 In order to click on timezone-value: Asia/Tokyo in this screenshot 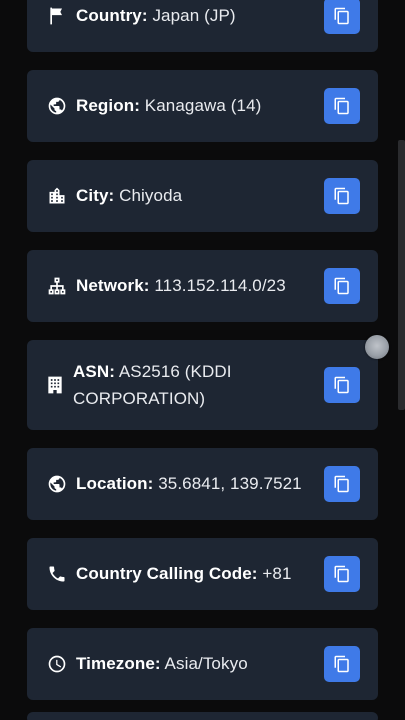, I will do `click(204, 663)`.